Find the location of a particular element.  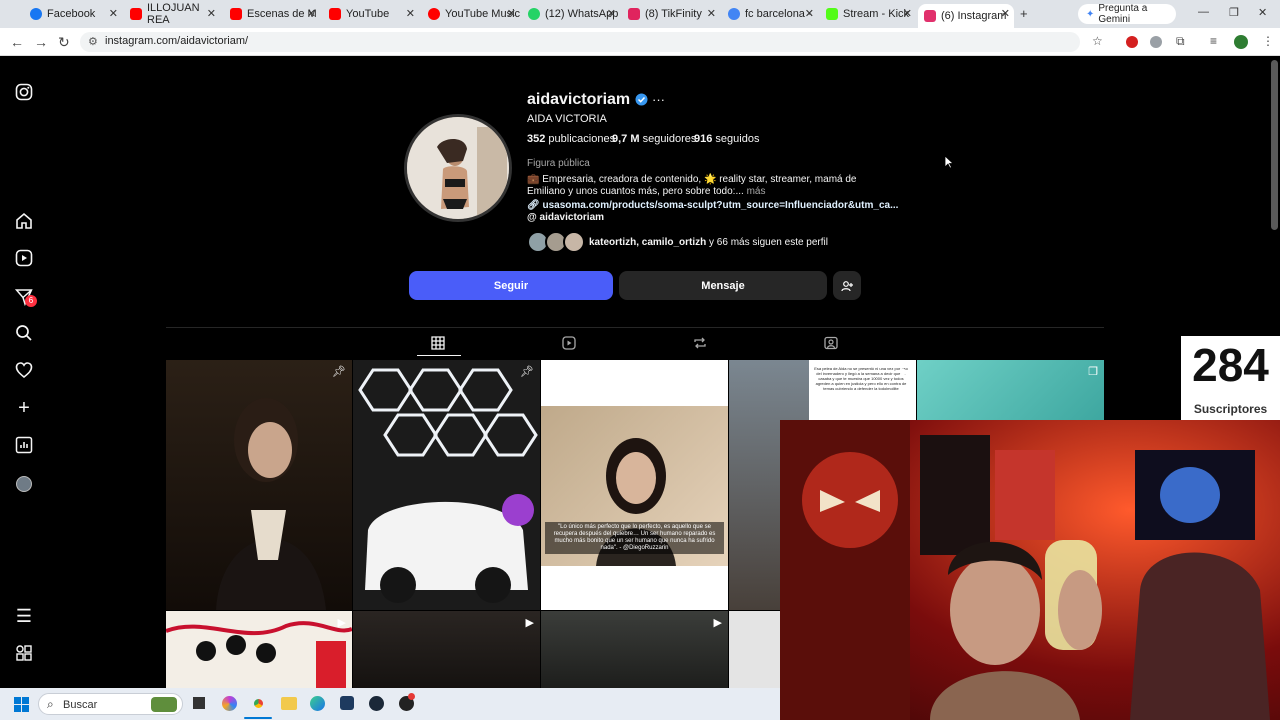

tab-facebook: Facebook ✕ is located at coordinates (76, 14).